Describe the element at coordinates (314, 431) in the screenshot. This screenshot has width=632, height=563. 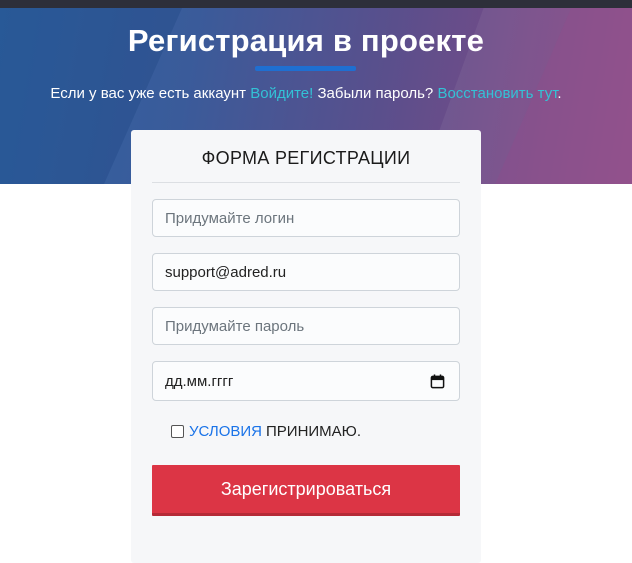
I see `terms-label: ПРИНИМАЮ.` at that location.